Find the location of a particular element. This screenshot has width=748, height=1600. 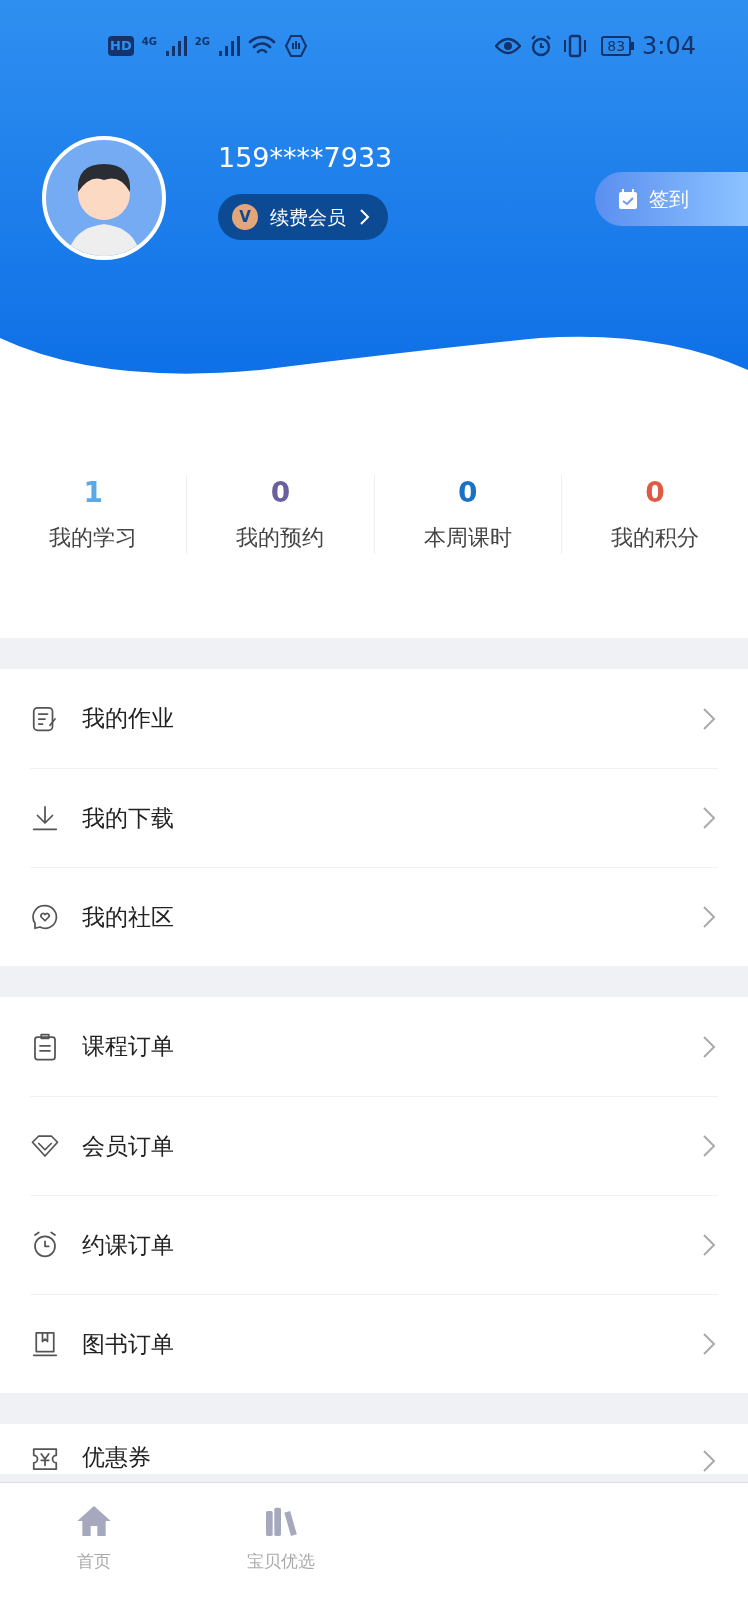

menu-item: 我的作业 is located at coordinates (374, 718).